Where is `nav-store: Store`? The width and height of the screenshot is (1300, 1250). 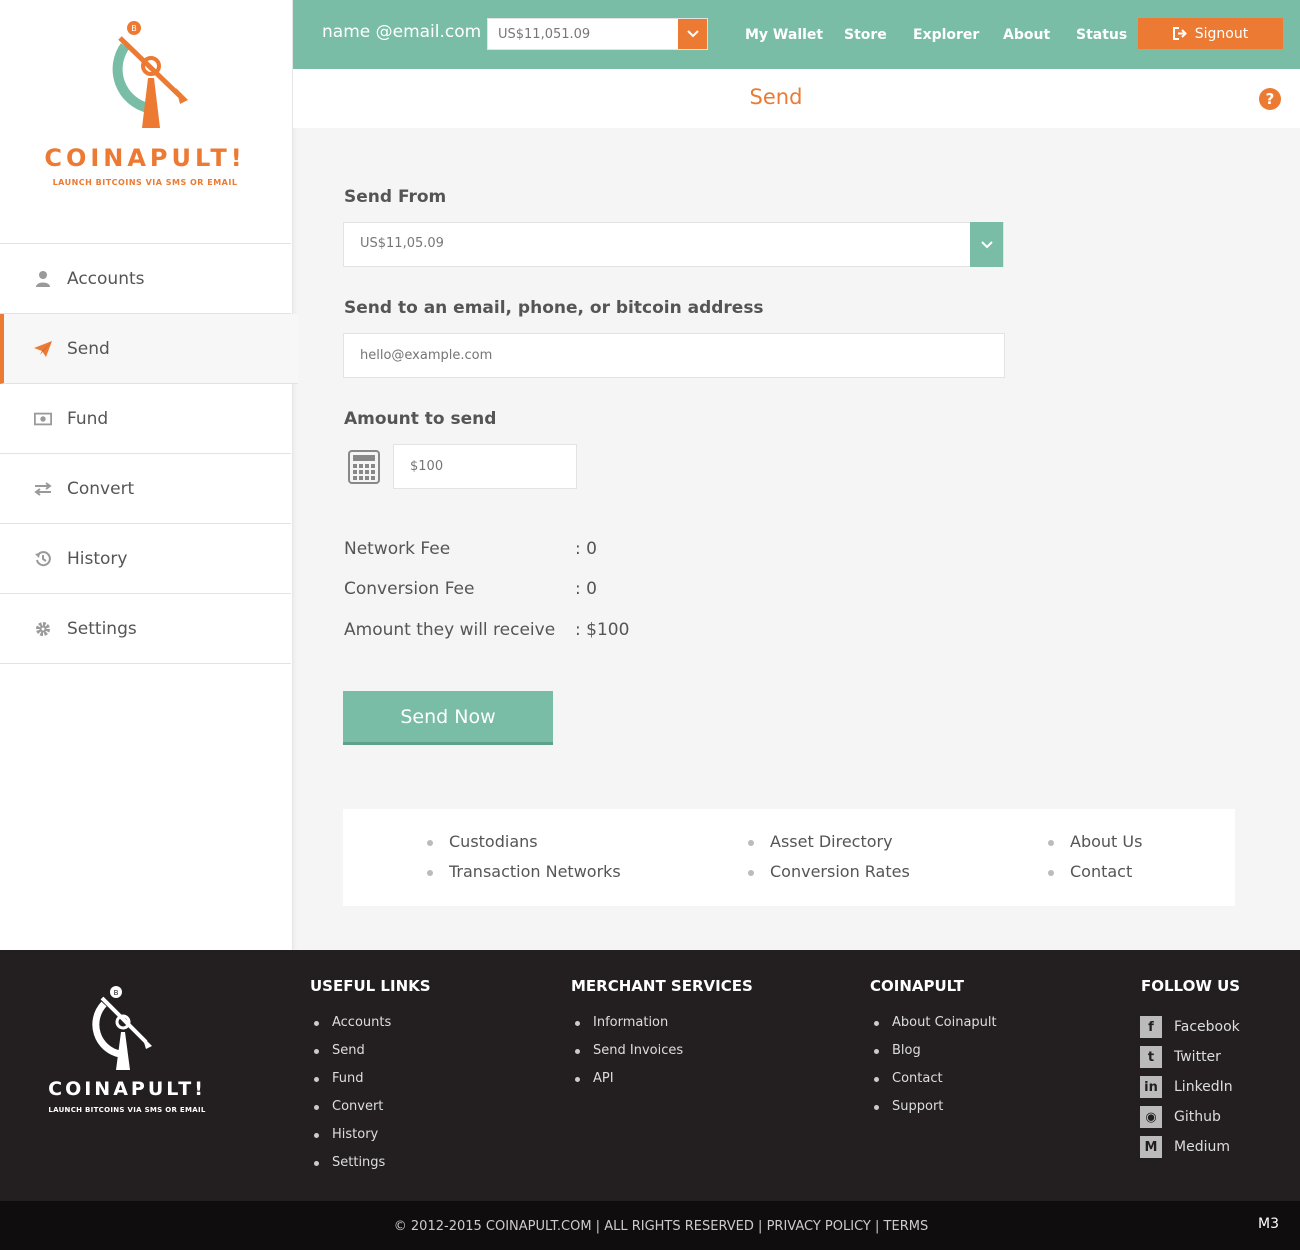
nav-store: Store is located at coordinates (865, 35).